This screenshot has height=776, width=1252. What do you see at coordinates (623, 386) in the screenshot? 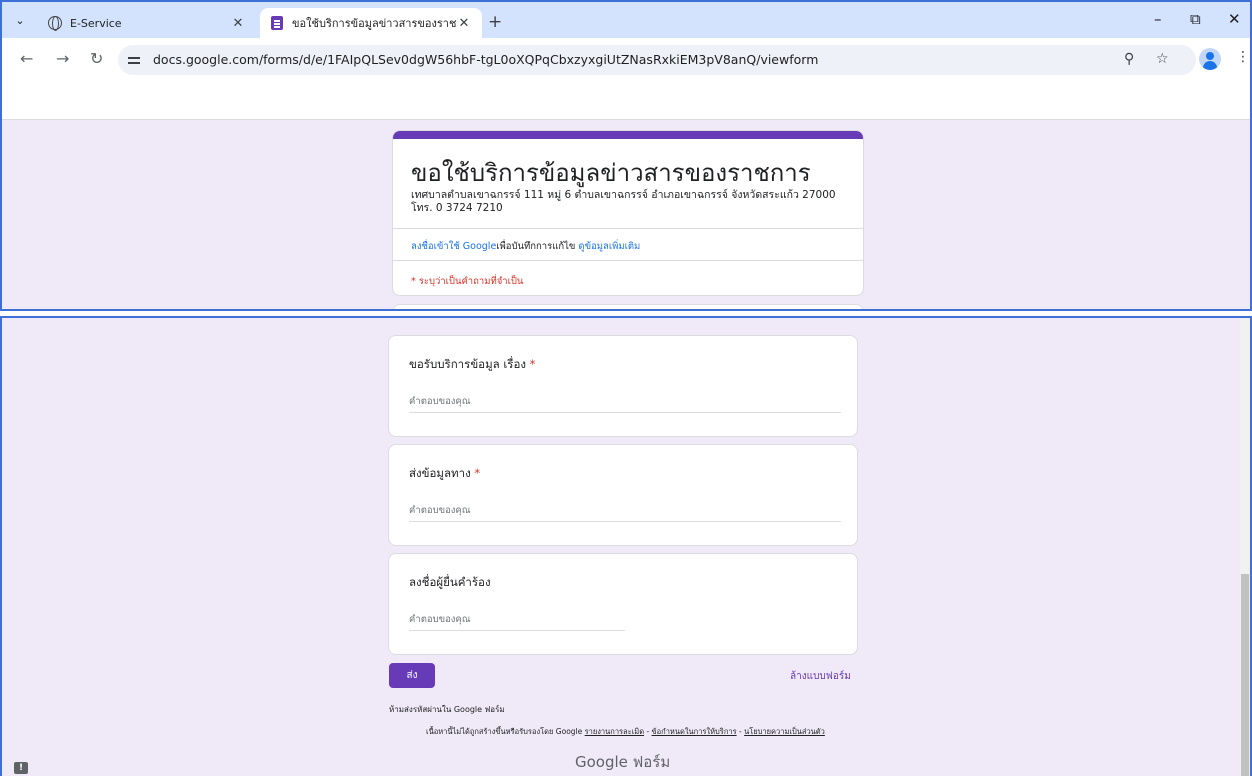
I see `question-card-subject: ขอรับบริการข้อมูล เรื่อง * คำตอบของคุณ` at bounding box center [623, 386].